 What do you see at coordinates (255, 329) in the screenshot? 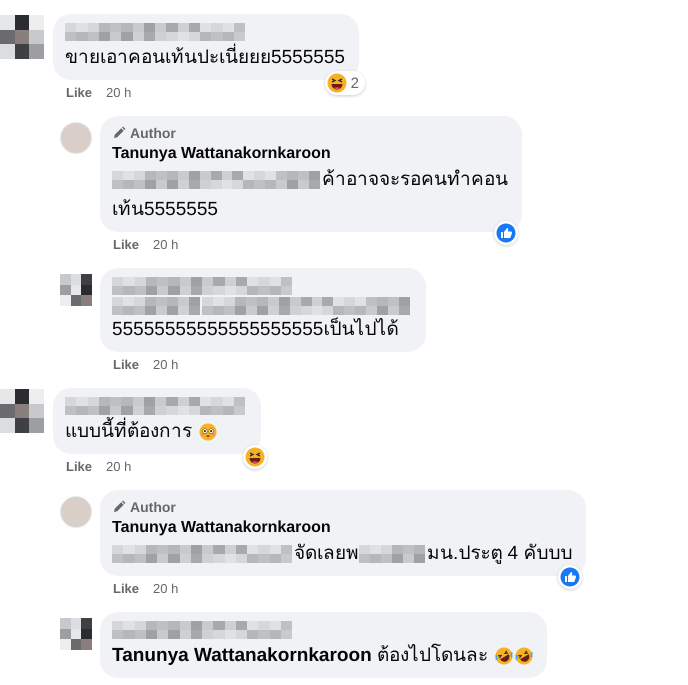
I see `comment-text: 55555555555555555555เป็นไปได้` at bounding box center [255, 329].